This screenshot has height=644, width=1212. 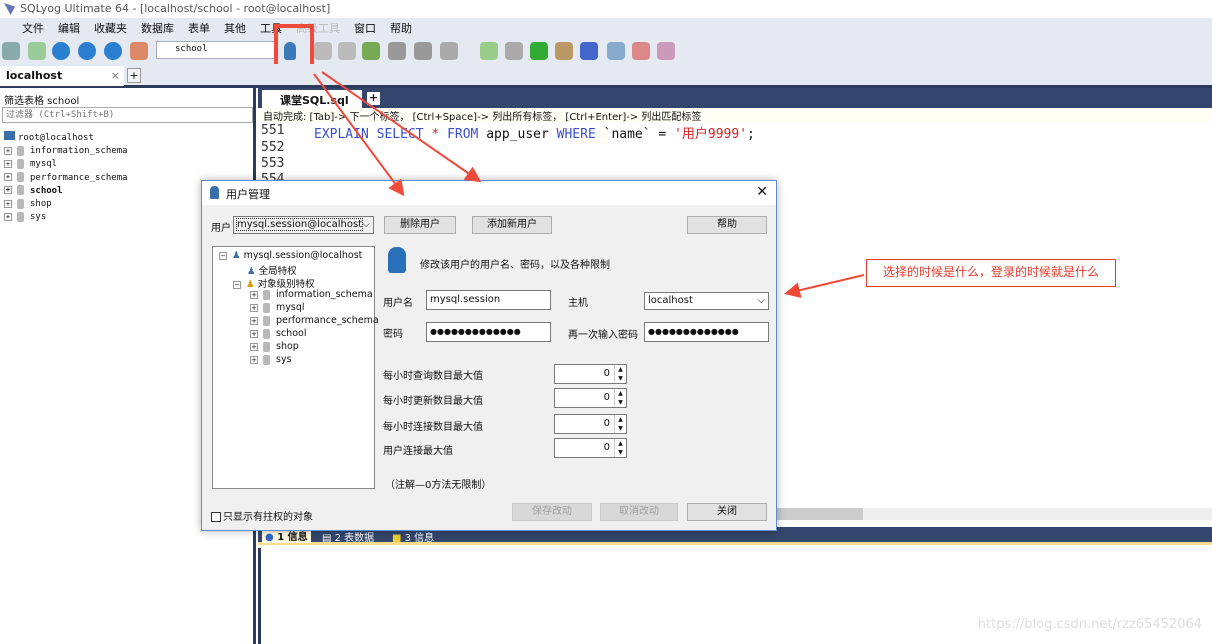 What do you see at coordinates (359, 135) in the screenshot?
I see `arrow-to-delete` at bounding box center [359, 135].